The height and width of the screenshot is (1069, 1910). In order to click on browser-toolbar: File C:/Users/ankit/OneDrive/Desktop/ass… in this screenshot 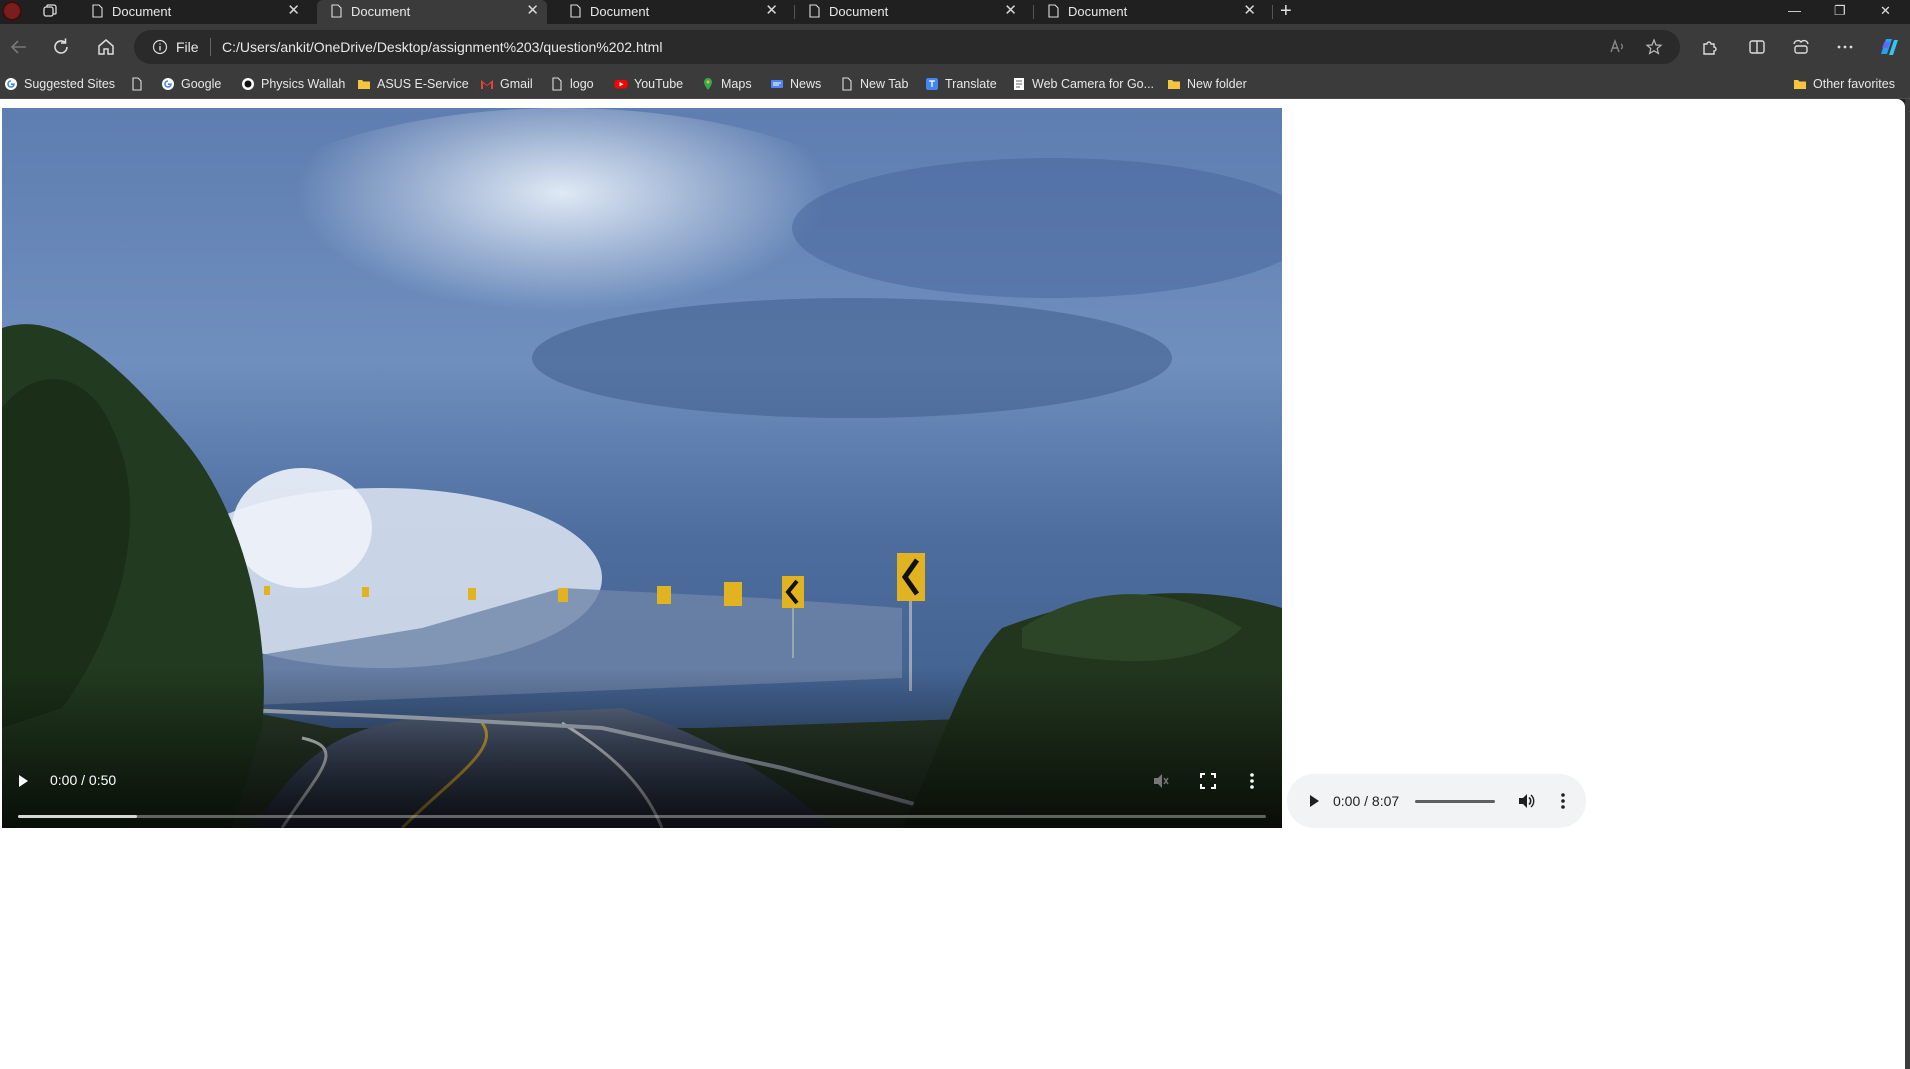, I will do `click(955, 47)`.